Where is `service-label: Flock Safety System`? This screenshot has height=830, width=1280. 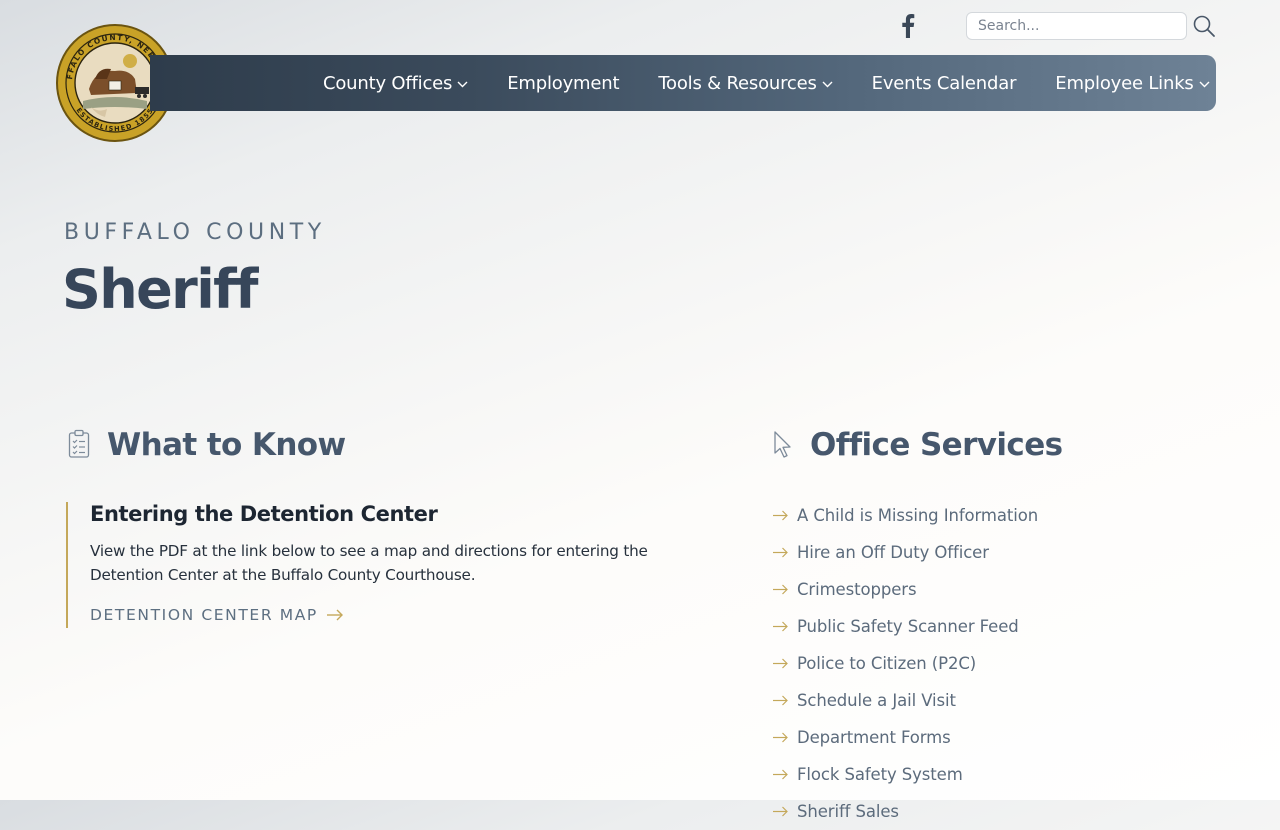
service-label: Flock Safety System is located at coordinates (880, 774).